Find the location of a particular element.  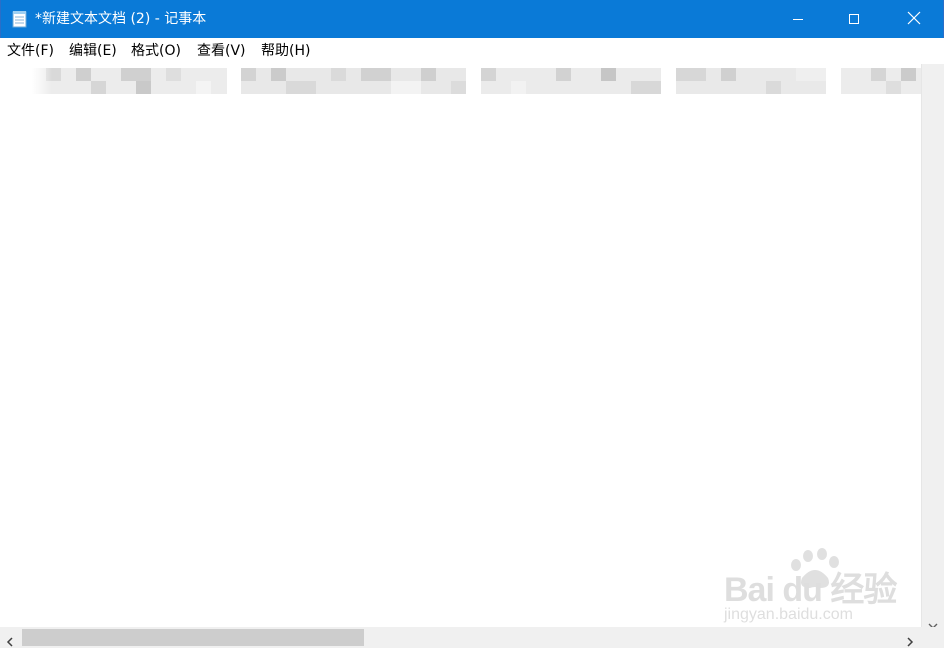

baidu-jingyan-watermark: Bai du 经验 jingyan.baidu.com is located at coordinates (810, 589).